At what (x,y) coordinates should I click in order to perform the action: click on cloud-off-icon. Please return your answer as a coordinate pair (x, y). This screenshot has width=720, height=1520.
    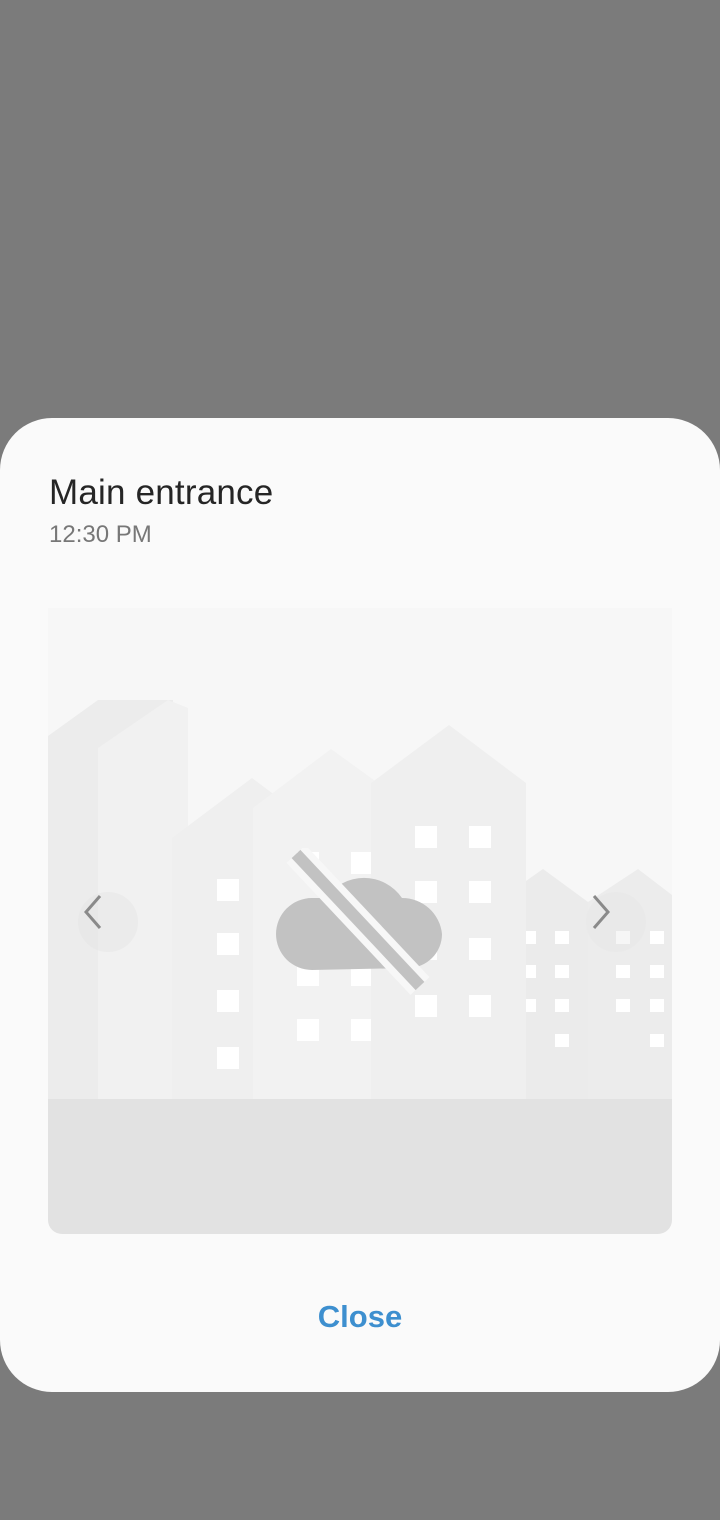
    Looking at the image, I should click on (359, 921).